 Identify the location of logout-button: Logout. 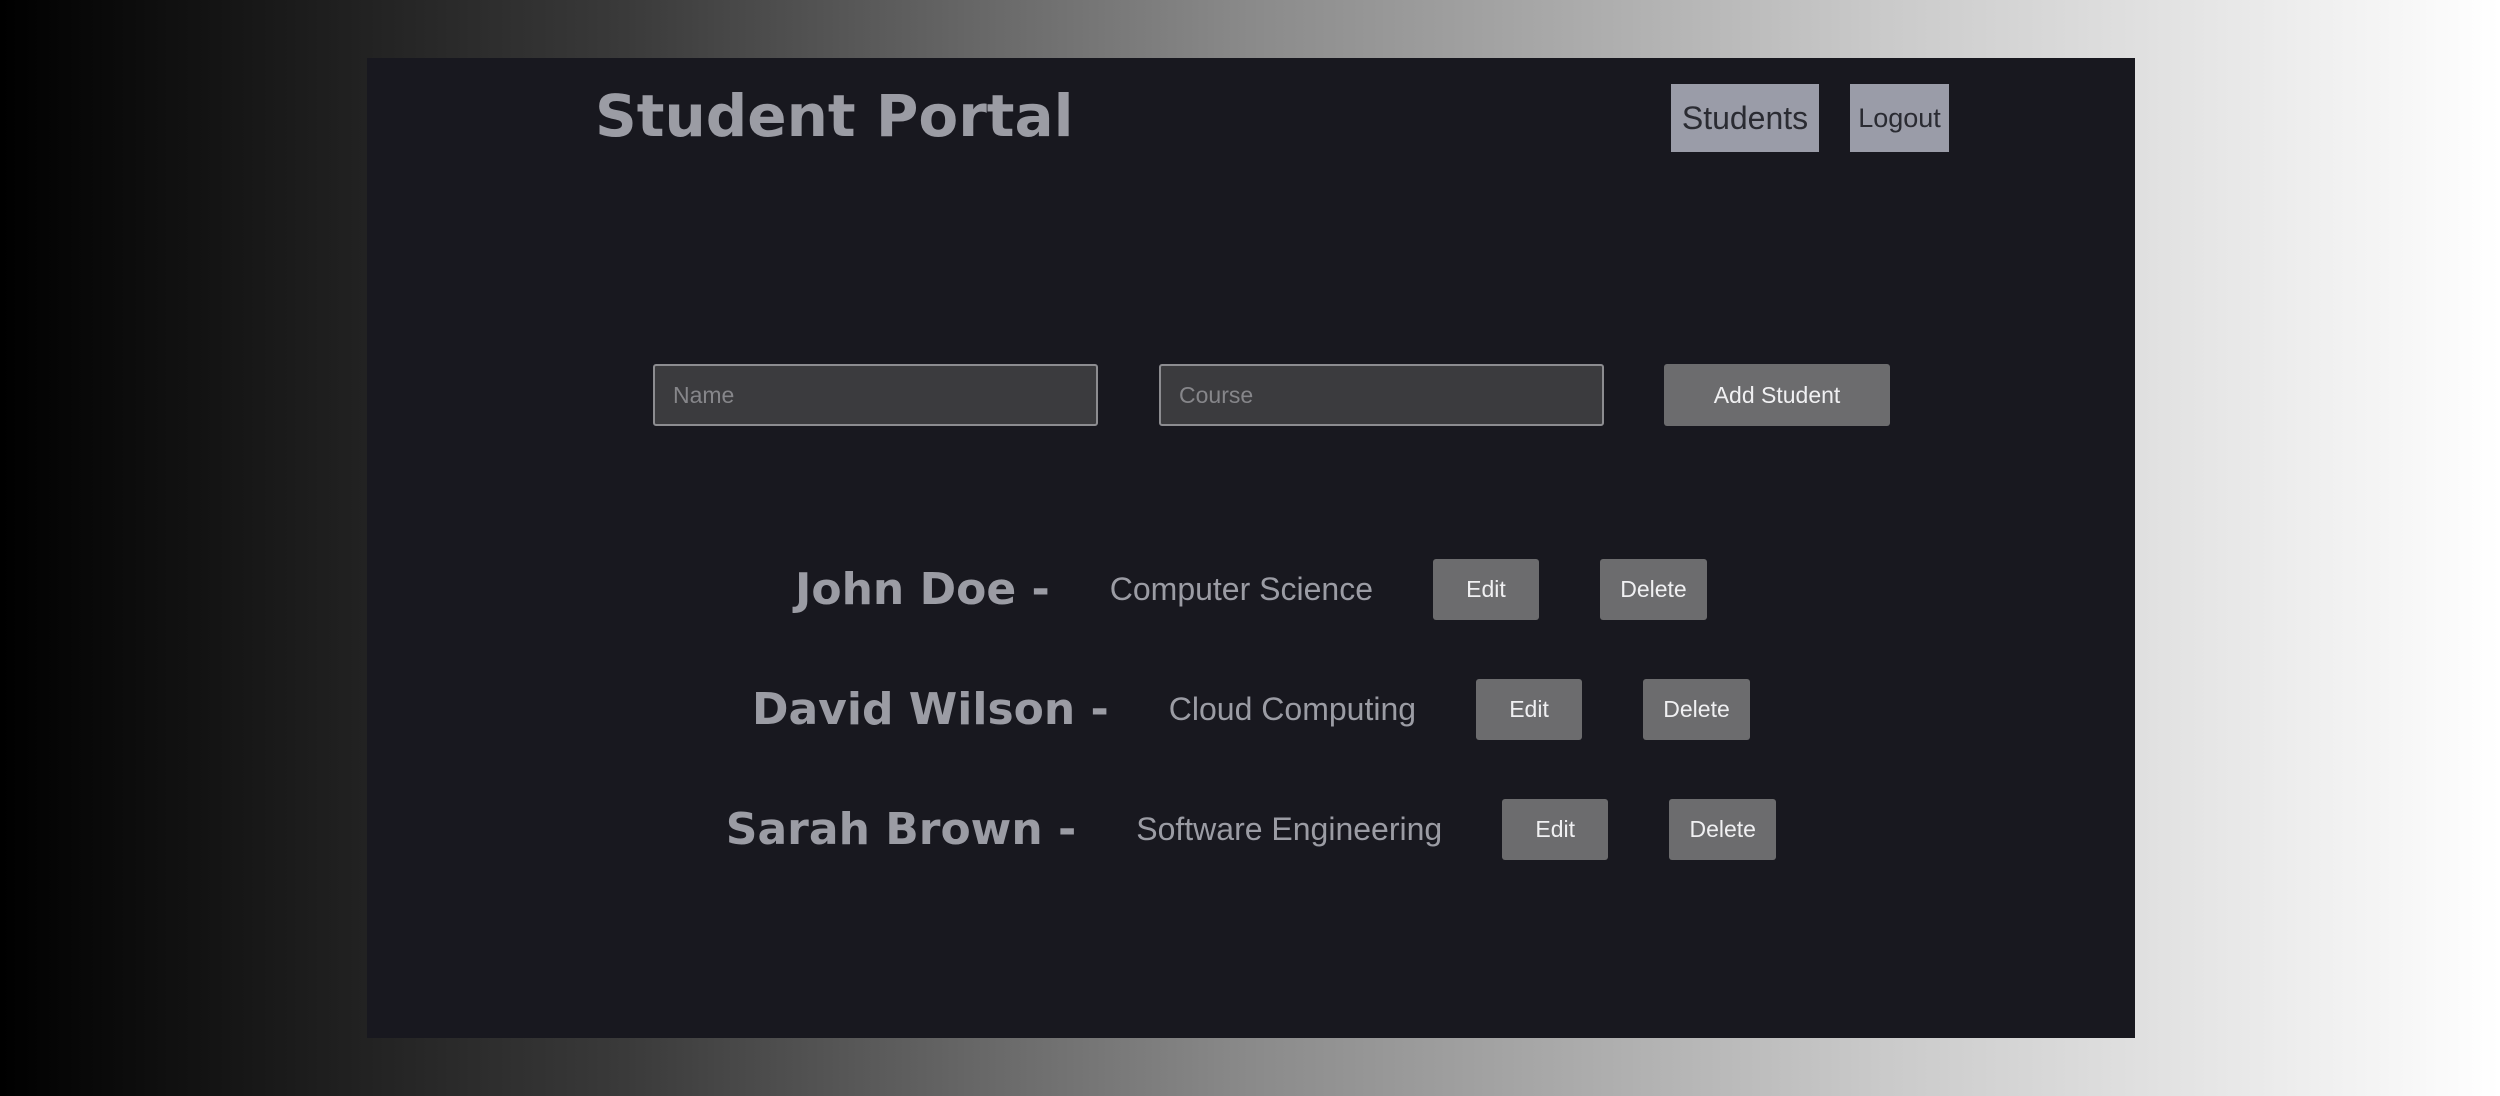
(1899, 118).